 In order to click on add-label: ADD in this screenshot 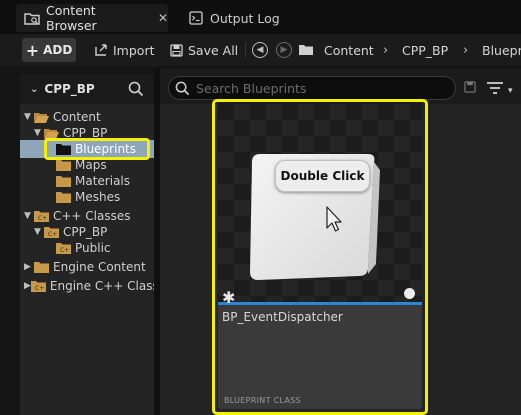, I will do `click(58, 50)`.